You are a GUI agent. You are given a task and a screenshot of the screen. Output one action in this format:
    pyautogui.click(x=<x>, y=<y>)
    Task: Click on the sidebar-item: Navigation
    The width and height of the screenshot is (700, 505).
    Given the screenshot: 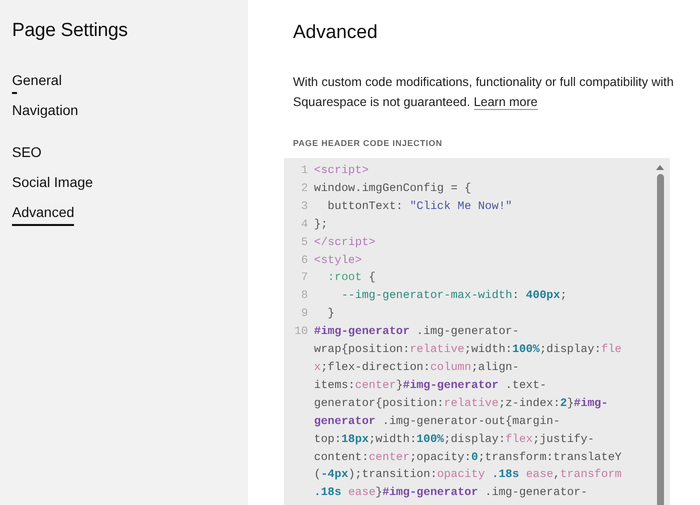 What is the action you would take?
    pyautogui.click(x=45, y=112)
    